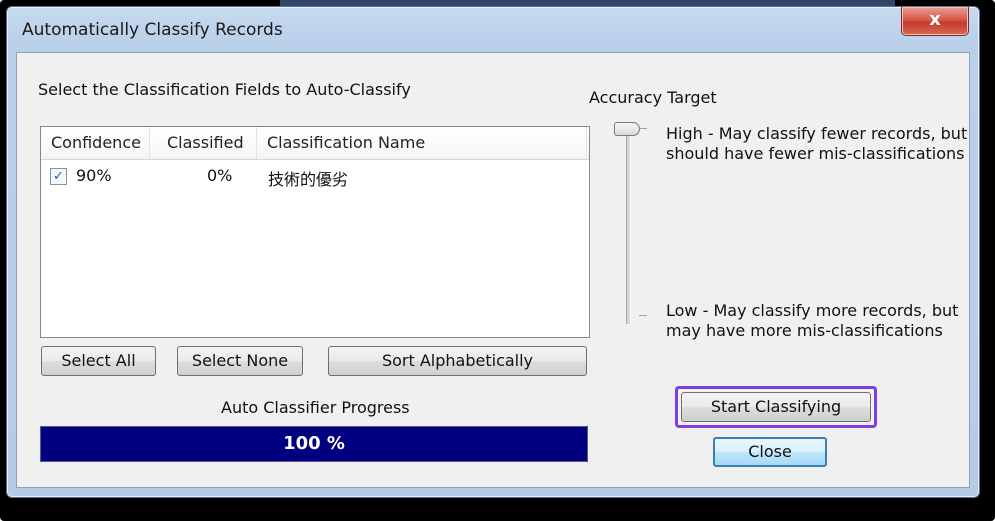 The width and height of the screenshot is (995, 521). What do you see at coordinates (94, 175) in the screenshot?
I see `row-confidence: 90%` at bounding box center [94, 175].